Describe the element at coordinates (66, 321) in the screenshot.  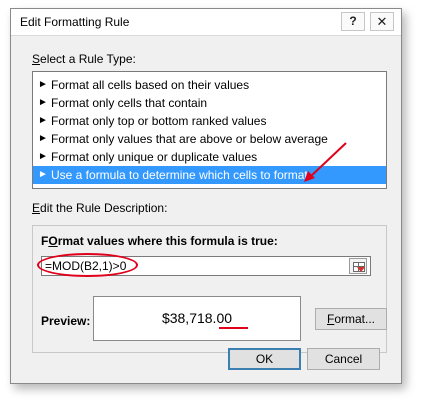
I see `preview-label: Preview:` at that location.